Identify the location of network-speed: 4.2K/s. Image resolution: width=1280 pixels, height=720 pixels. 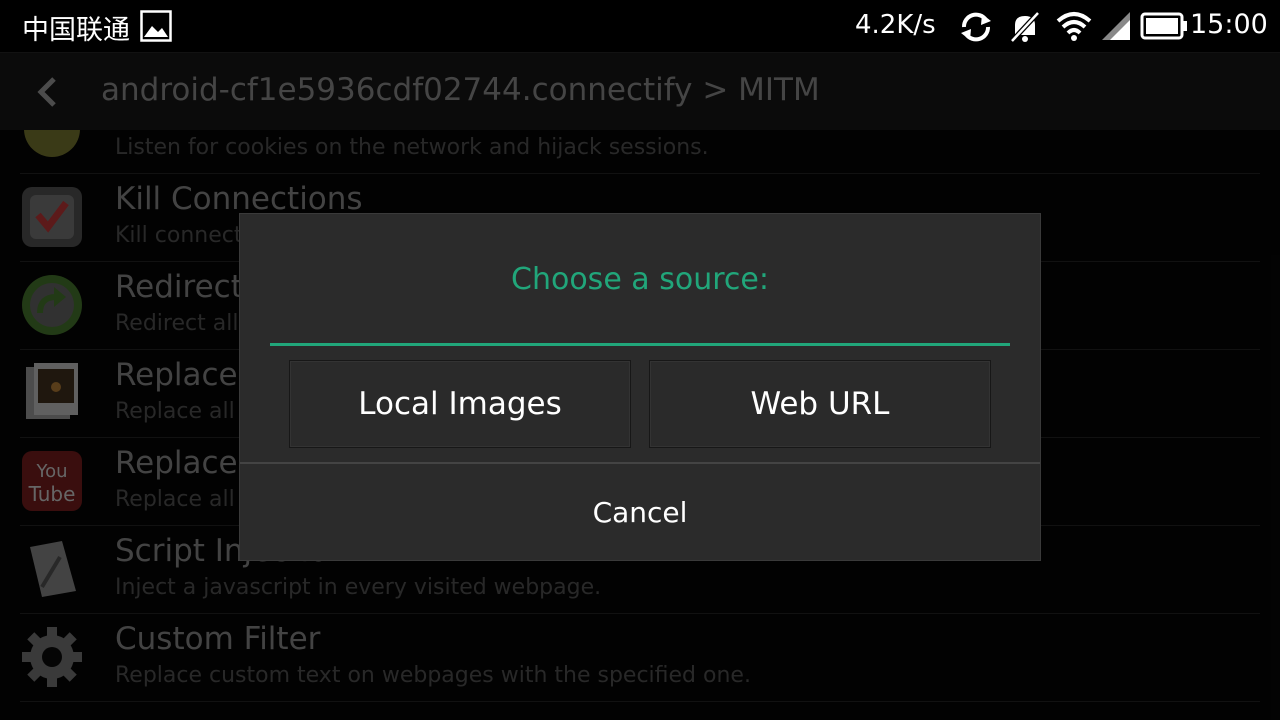
(895, 25).